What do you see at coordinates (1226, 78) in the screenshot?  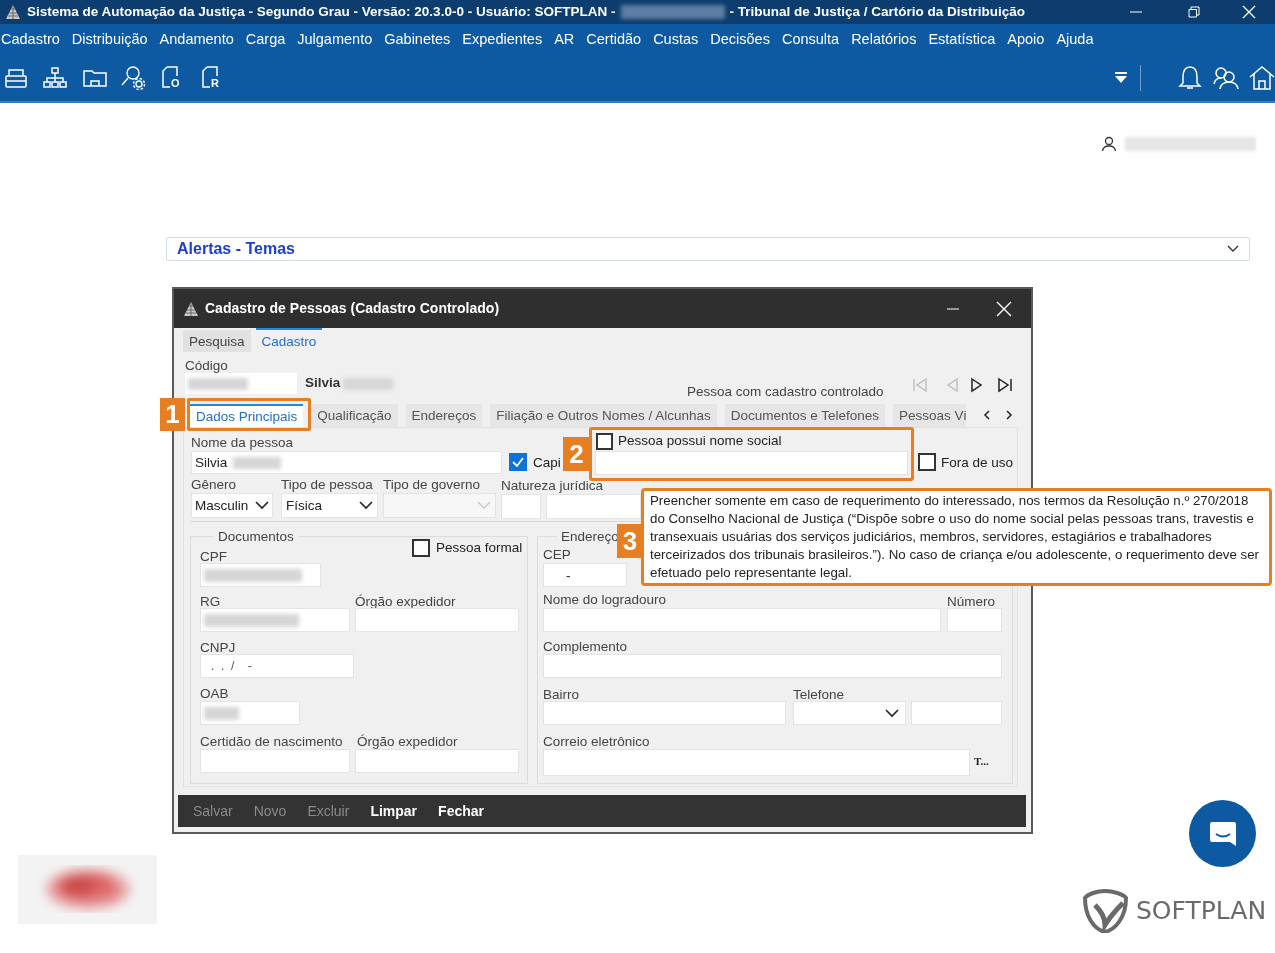 I see `users-icon` at bounding box center [1226, 78].